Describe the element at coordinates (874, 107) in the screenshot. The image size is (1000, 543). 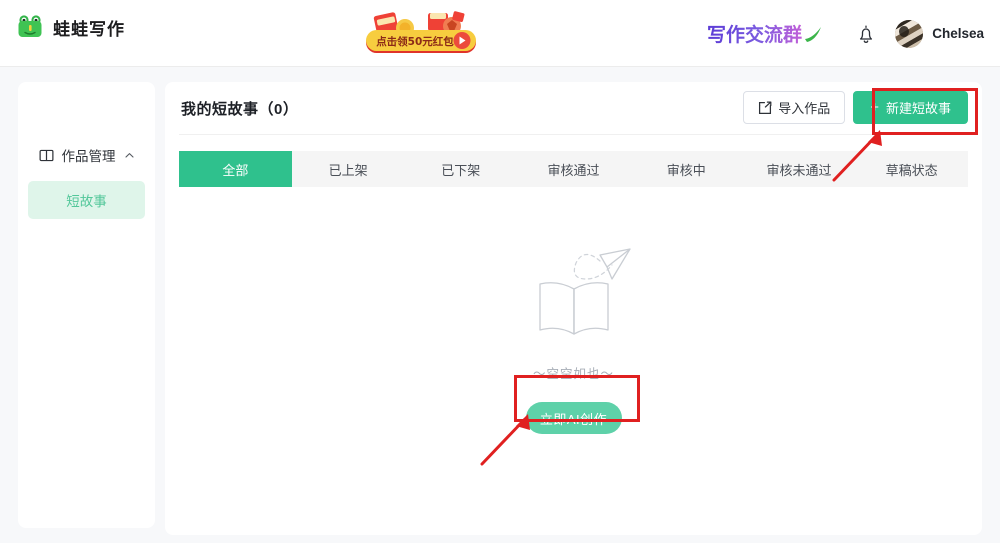
I see `plus-icon: +` at that location.